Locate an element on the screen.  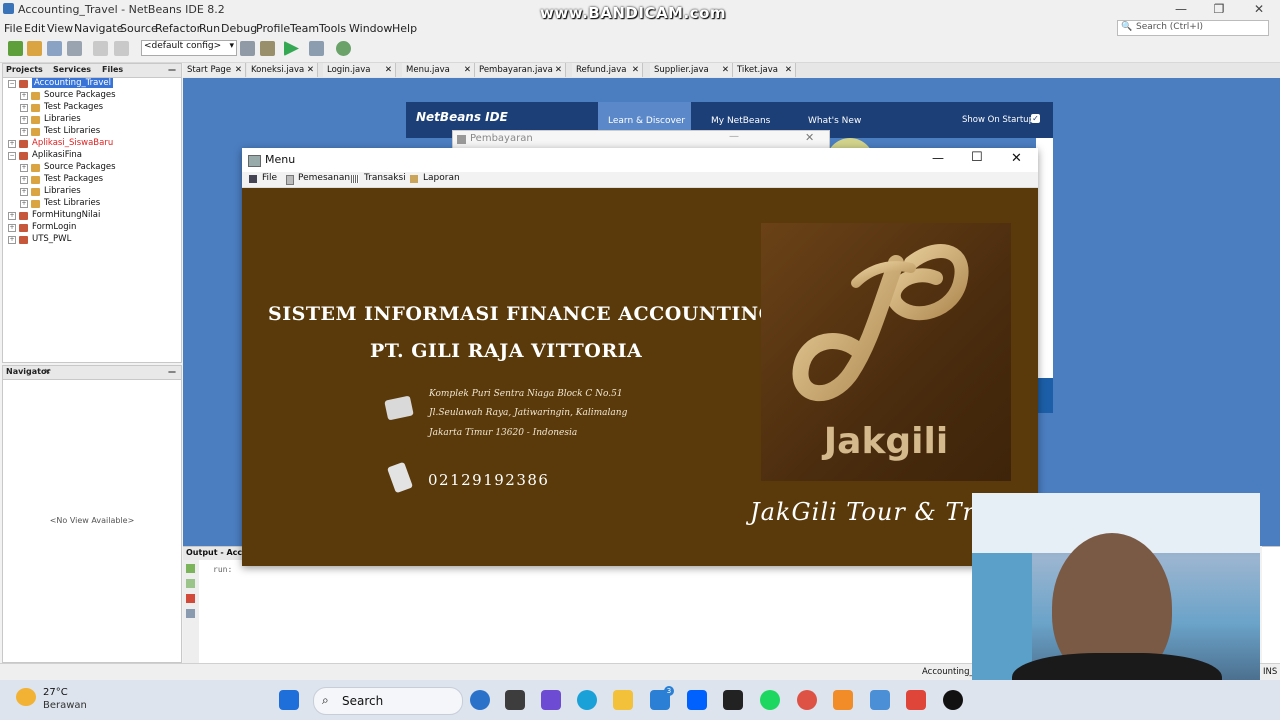
edge-icon is located at coordinates (587, 700).